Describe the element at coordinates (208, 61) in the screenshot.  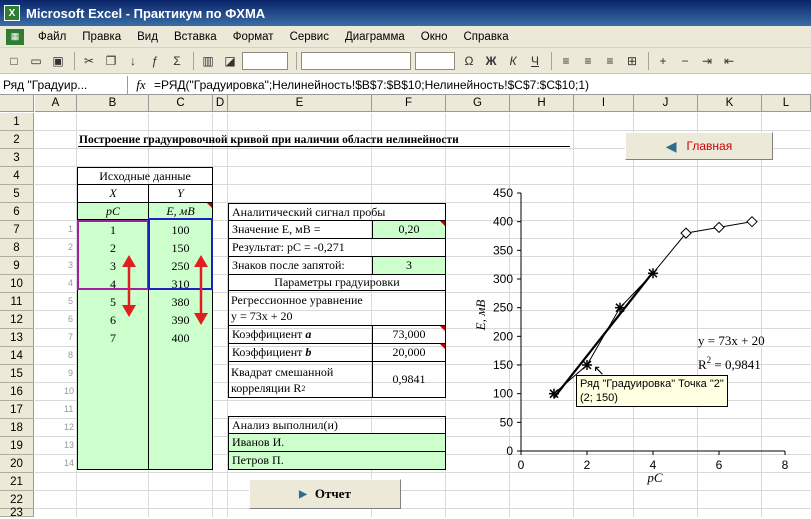
I see `chart-wizard-icon: ▥` at that location.